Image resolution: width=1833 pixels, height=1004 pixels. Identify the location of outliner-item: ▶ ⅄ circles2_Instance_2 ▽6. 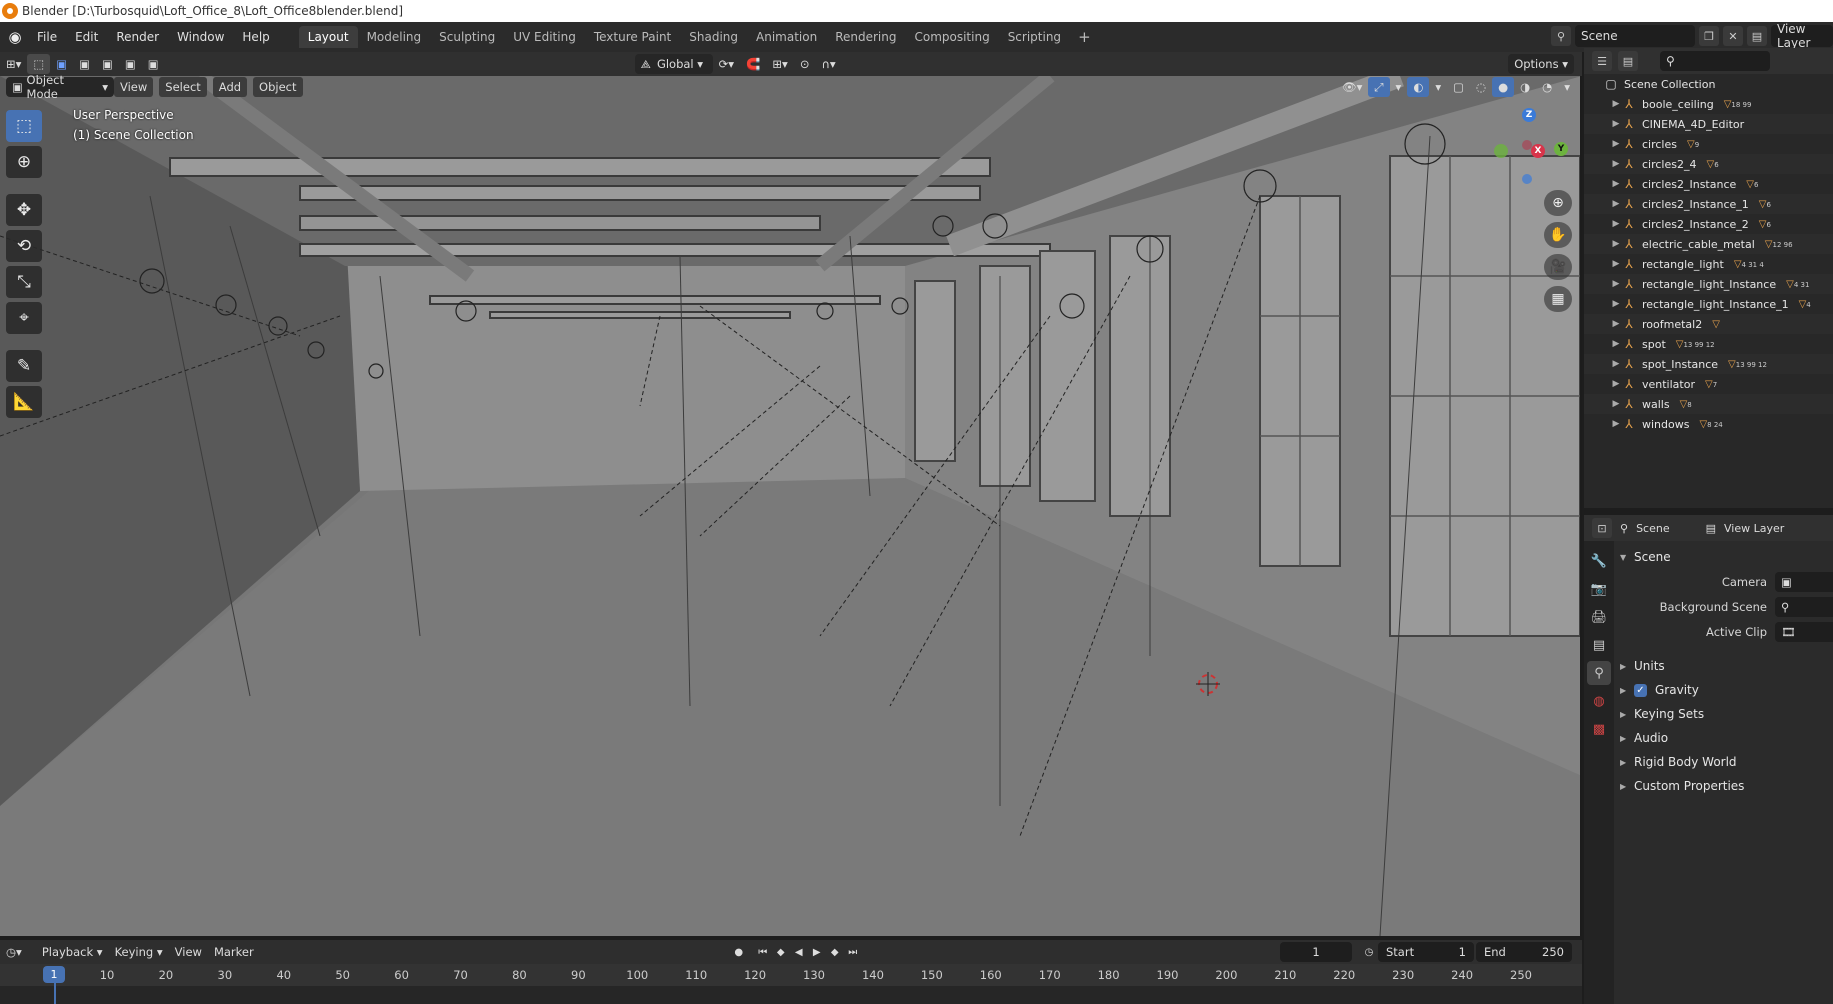
(1708, 224).